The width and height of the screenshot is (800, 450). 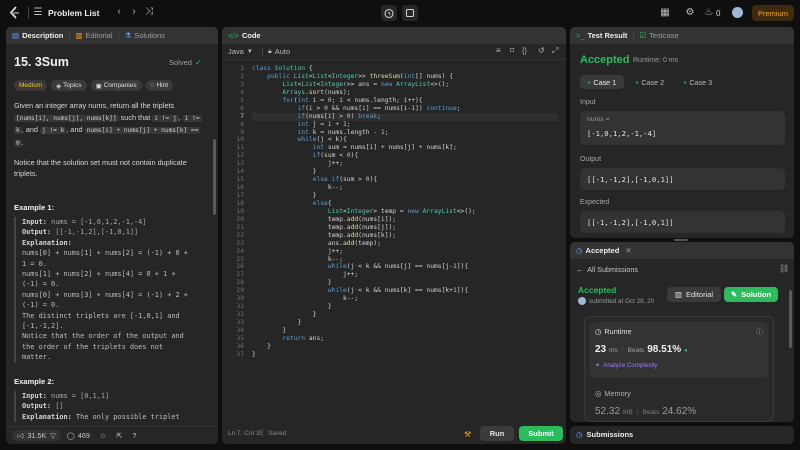 I want to click on timer-button, so click(x=389, y=13).